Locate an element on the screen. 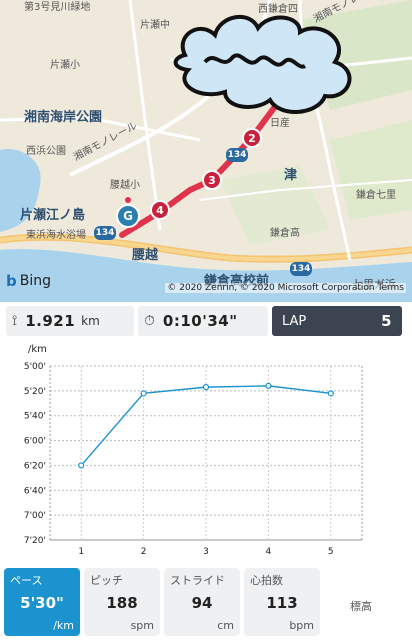 The height and width of the screenshot is (640, 412). stride-label: ストライド is located at coordinates (197, 580).